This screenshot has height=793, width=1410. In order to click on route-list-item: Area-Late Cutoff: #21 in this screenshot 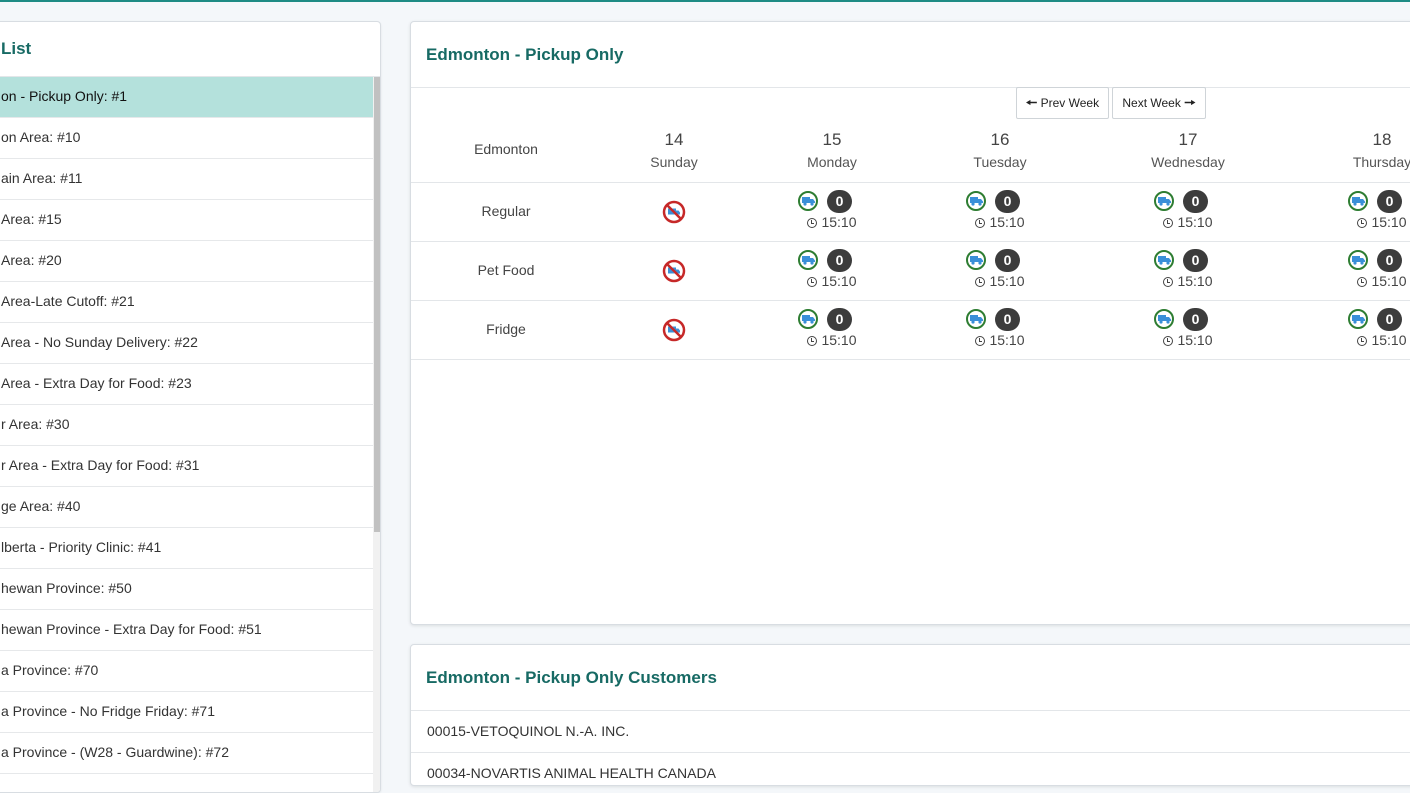, I will do `click(186, 302)`.